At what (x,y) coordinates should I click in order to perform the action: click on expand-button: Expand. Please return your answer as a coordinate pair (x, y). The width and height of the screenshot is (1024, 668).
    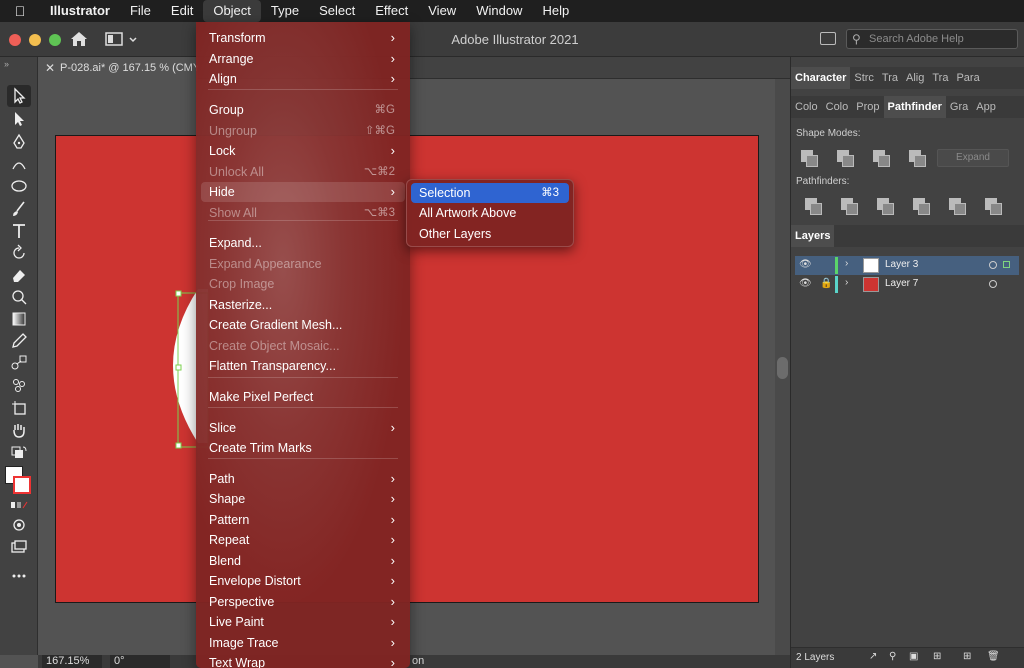
    Looking at the image, I should click on (973, 158).